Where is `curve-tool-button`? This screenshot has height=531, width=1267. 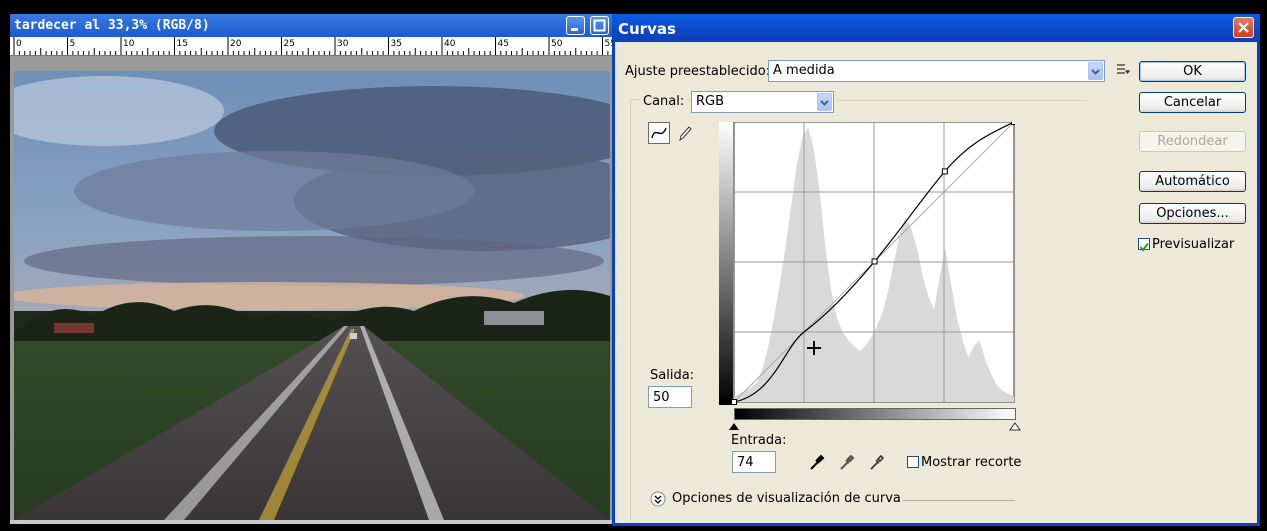
curve-tool-button is located at coordinates (659, 133).